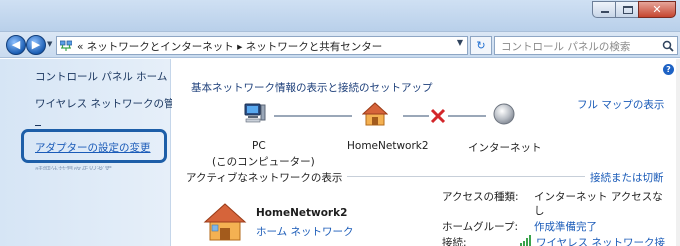  I want to click on window-controls: ✕, so click(634, 9).